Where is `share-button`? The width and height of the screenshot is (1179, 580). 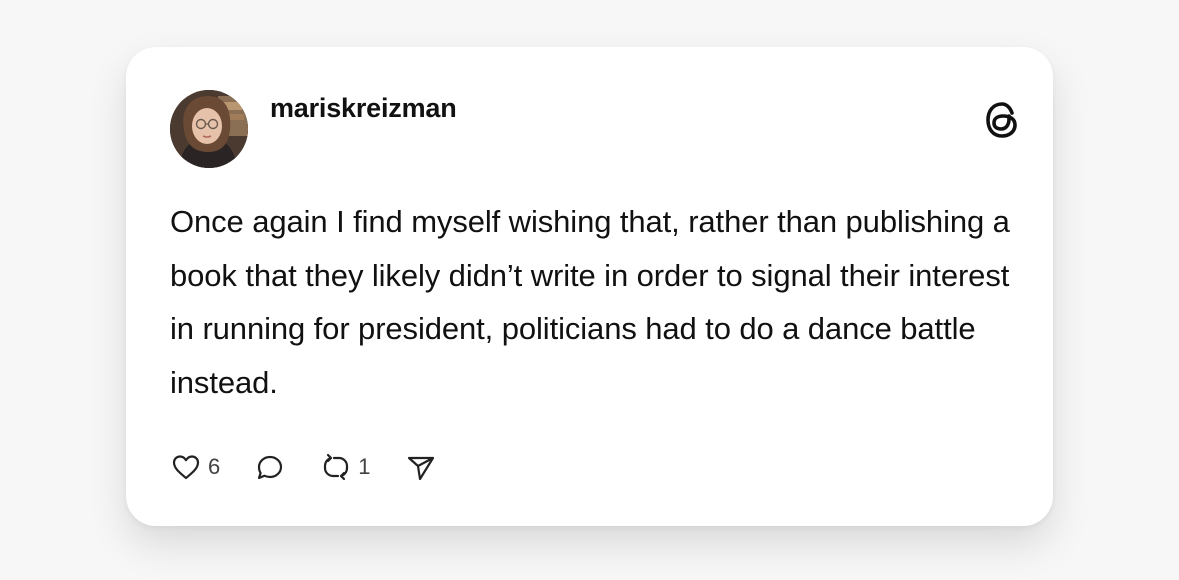
share-button is located at coordinates (421, 467).